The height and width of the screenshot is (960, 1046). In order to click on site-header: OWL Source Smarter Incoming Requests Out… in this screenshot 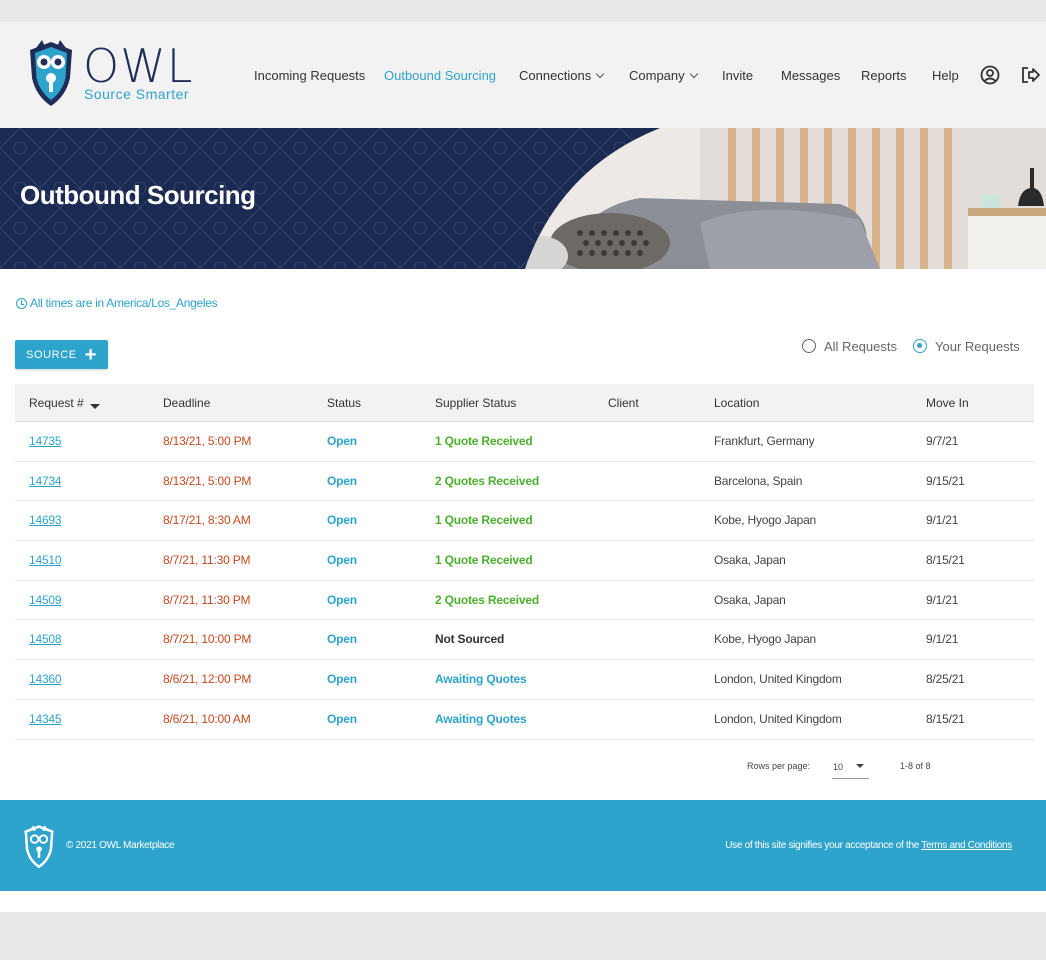, I will do `click(523, 75)`.